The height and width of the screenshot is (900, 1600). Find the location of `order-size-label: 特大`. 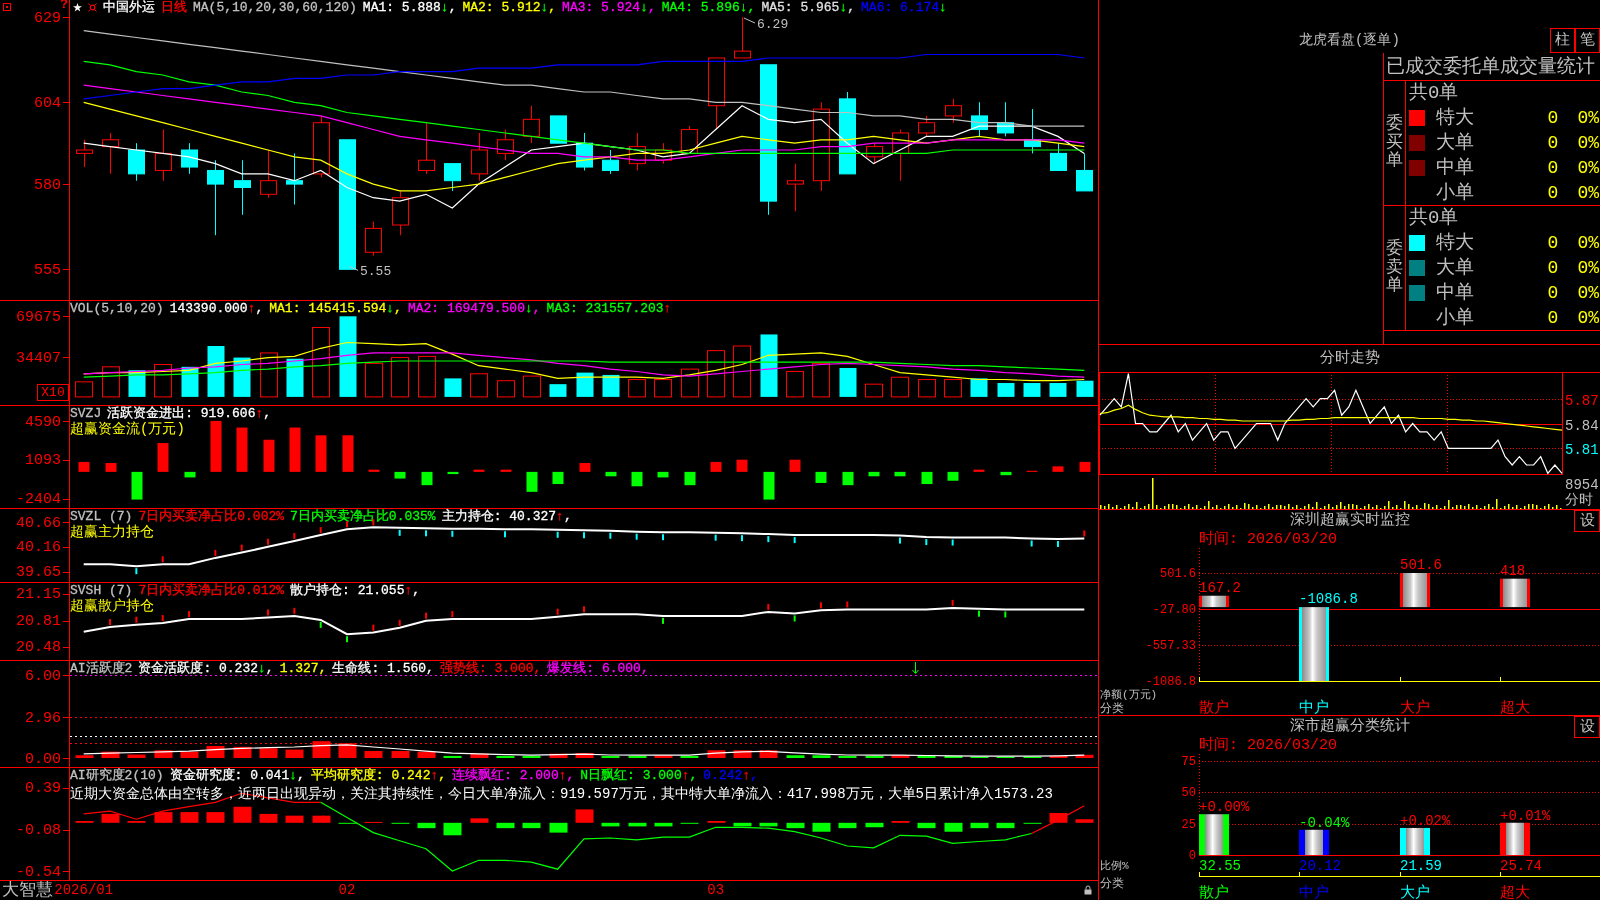

order-size-label: 特大 is located at coordinates (1455, 117).